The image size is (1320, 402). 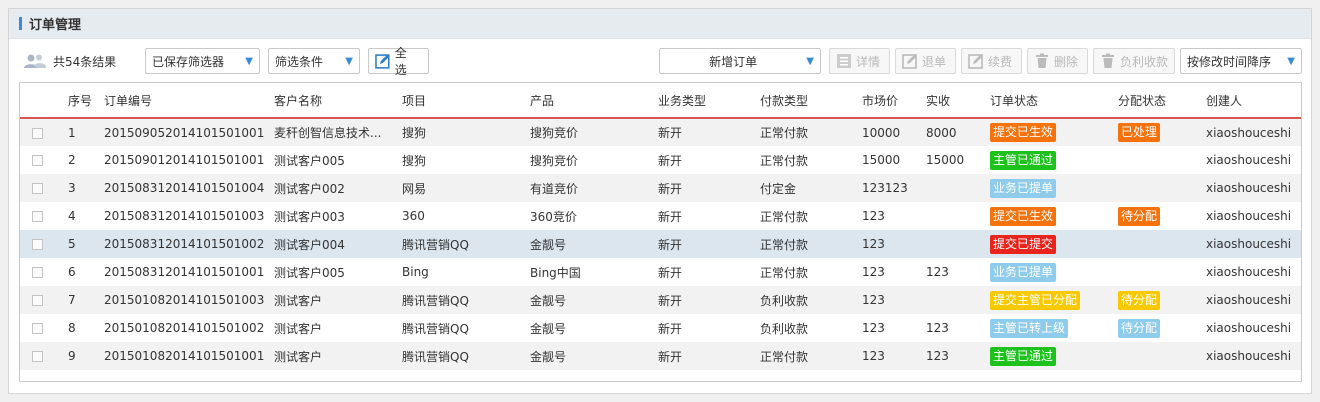 I want to click on cell-project: Bing, so click(x=415, y=272).